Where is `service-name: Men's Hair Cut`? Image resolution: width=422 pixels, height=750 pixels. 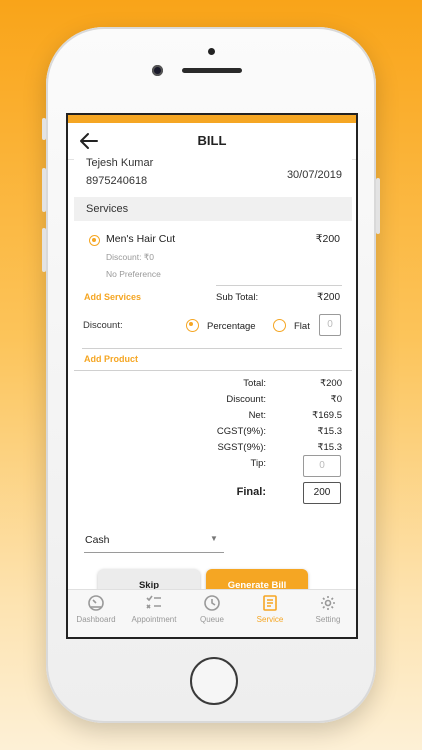 service-name: Men's Hair Cut is located at coordinates (141, 239).